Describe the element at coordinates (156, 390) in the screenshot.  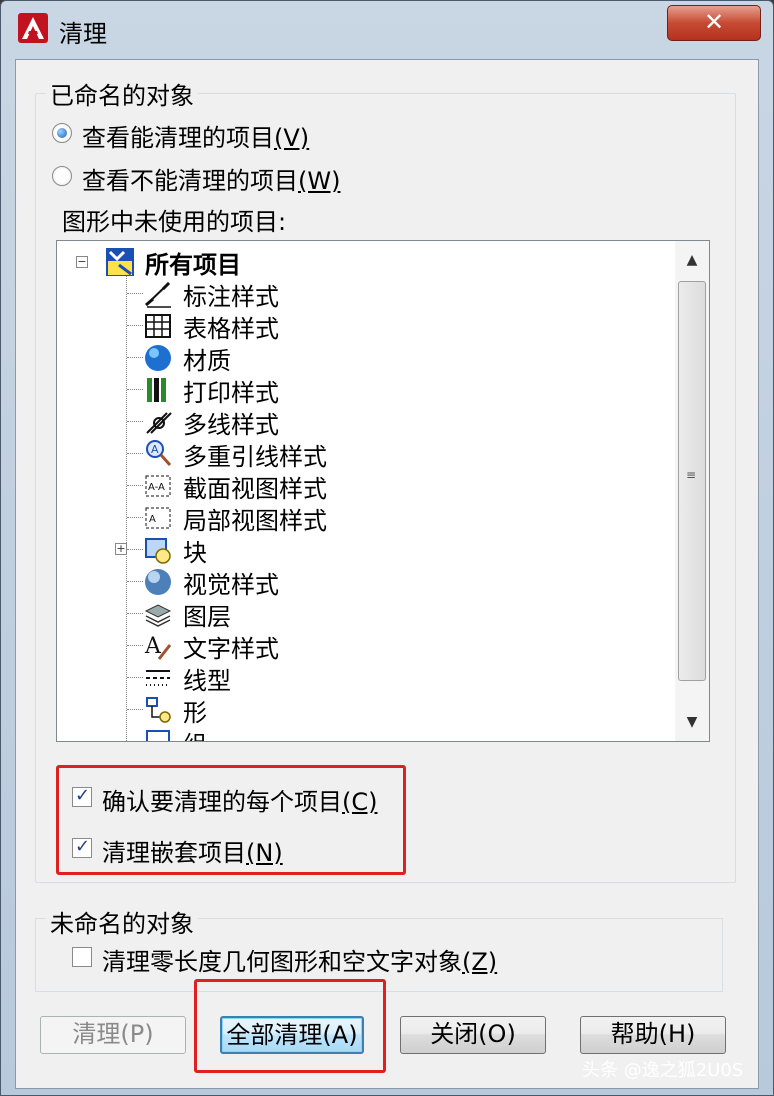
I see `plot-style-icon` at that location.